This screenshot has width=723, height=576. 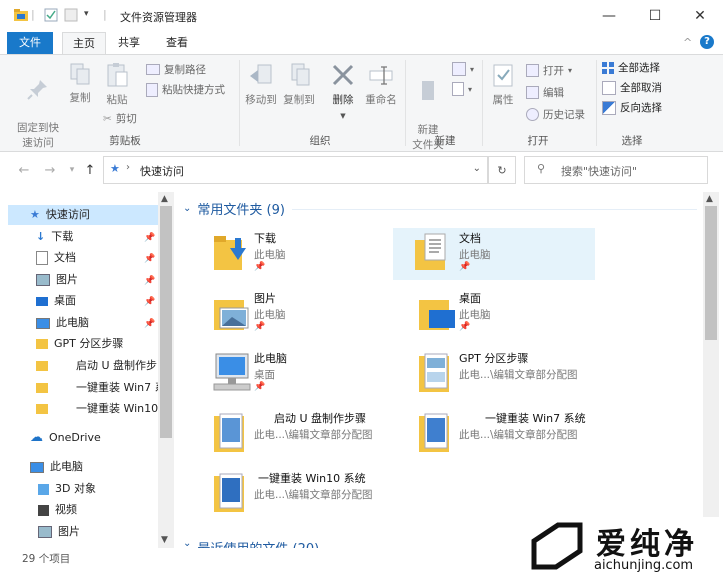 What do you see at coordinates (152, 89) in the screenshot?
I see `paste-shortcut-icon` at bounding box center [152, 89].